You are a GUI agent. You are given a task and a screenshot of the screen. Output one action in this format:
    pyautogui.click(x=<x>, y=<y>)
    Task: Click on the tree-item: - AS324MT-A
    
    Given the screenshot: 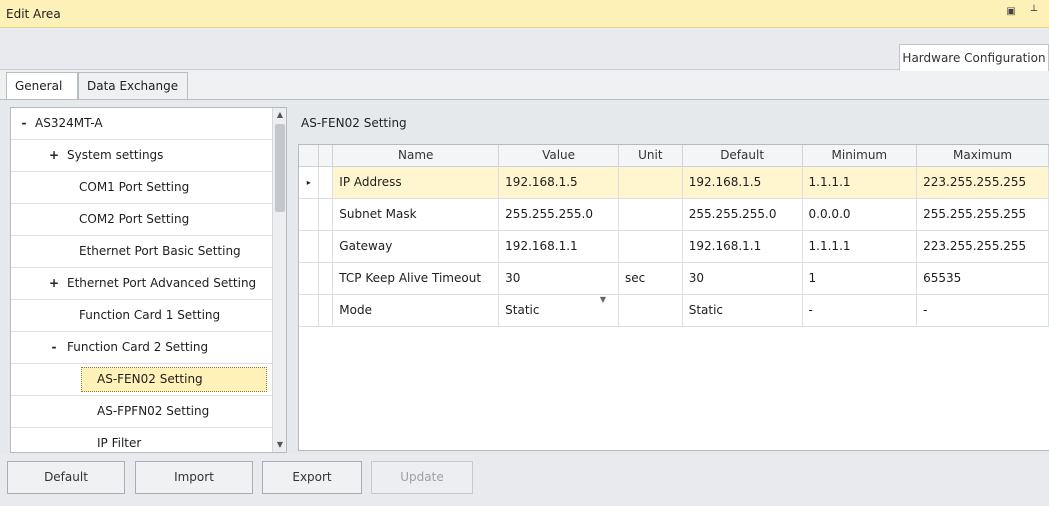 What is the action you would take?
    pyautogui.click(x=142, y=124)
    